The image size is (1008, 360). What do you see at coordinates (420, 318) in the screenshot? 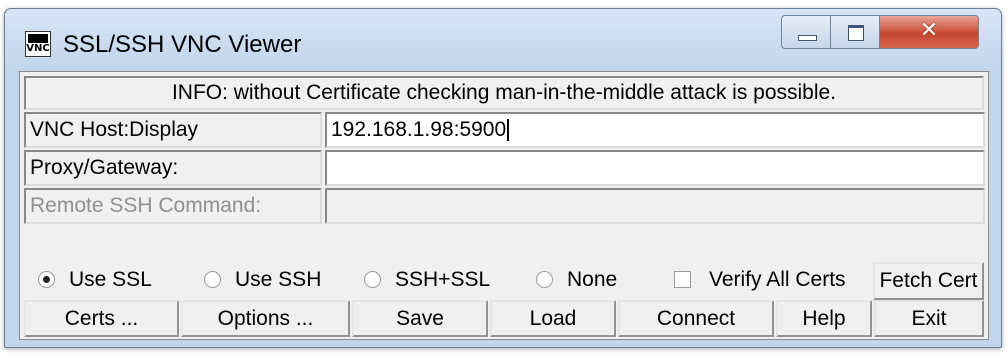
I see `save-button: Save` at bounding box center [420, 318].